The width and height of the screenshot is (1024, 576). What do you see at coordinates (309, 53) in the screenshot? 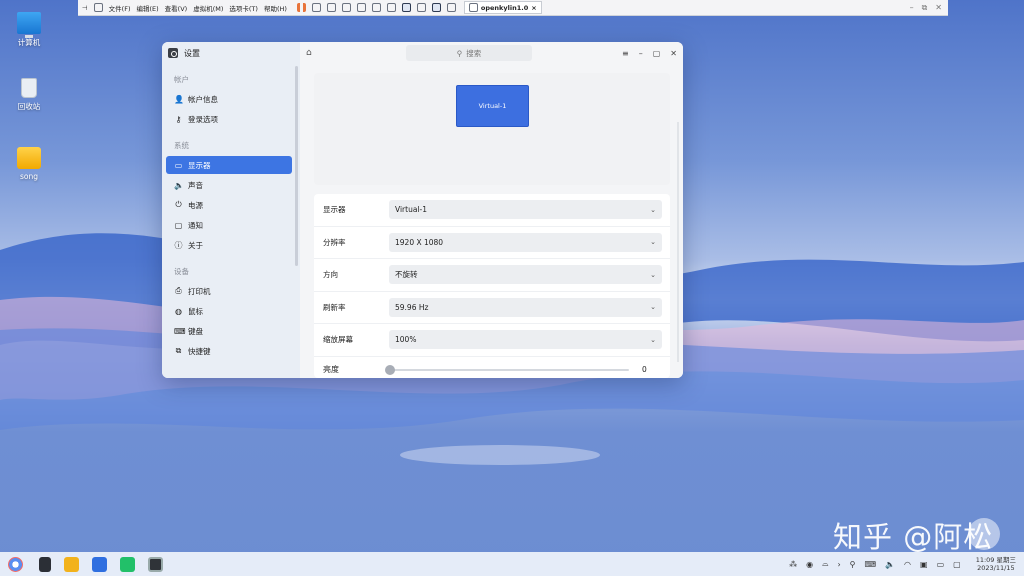
I see `home-icon: ⌂` at bounding box center [309, 53].